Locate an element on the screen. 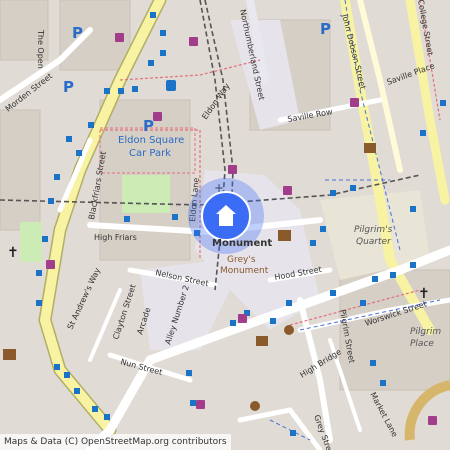 This screenshot has height=450, width=450. place-pilgrim-place-2: Place is located at coordinates (422, 344).